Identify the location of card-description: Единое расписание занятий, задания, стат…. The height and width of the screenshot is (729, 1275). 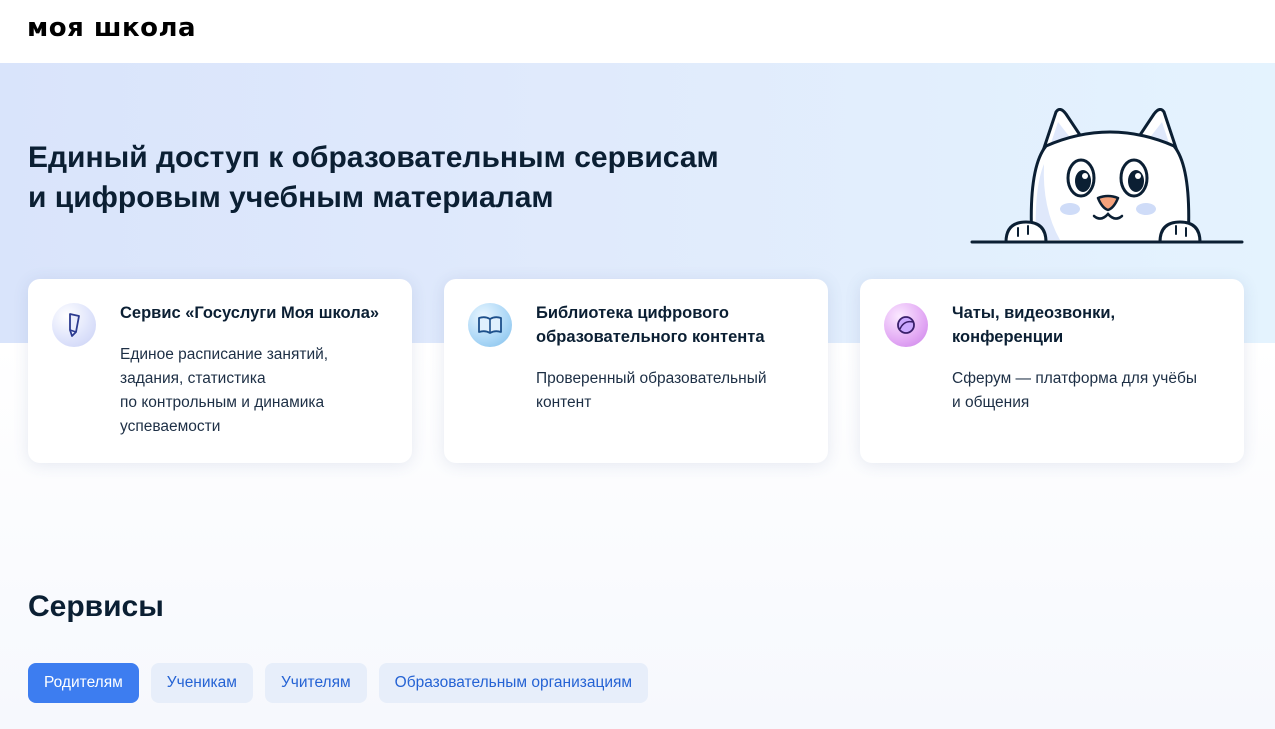
(260, 391).